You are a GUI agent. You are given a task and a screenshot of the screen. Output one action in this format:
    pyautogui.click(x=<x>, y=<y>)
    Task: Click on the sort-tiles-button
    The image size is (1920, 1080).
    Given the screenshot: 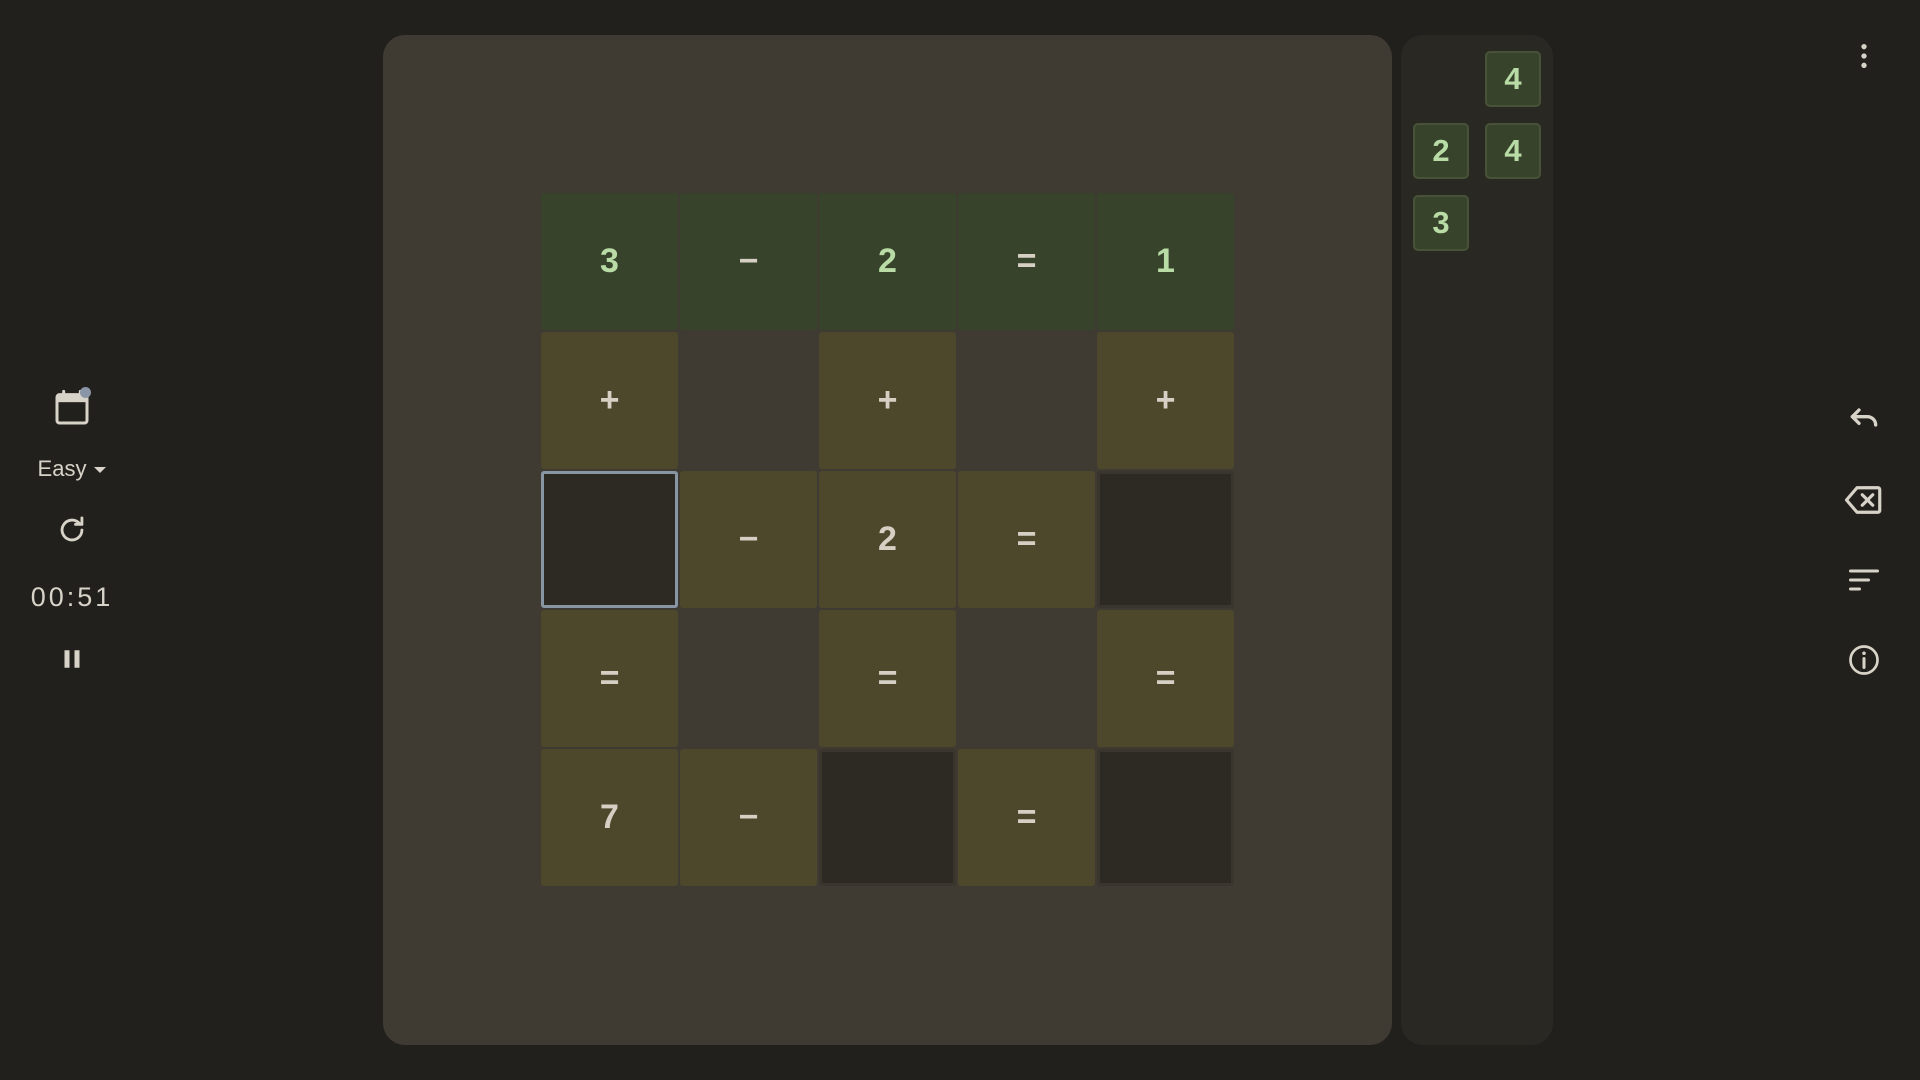 What is the action you would take?
    pyautogui.click(x=1864, y=580)
    